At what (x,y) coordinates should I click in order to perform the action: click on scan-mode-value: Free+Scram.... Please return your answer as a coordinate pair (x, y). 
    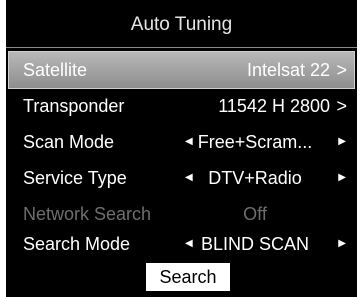
    Looking at the image, I should click on (255, 142).